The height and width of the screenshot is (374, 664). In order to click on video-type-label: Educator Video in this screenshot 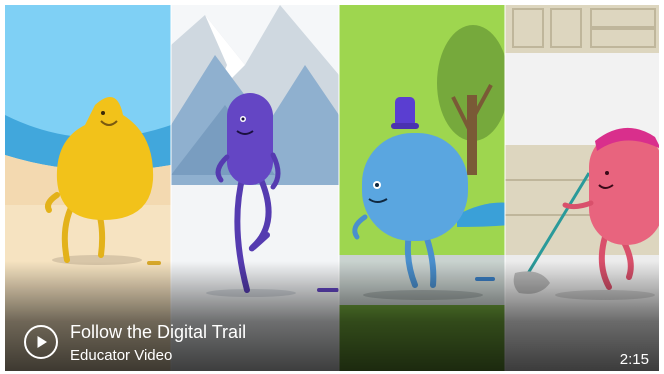, I will do `click(121, 355)`.